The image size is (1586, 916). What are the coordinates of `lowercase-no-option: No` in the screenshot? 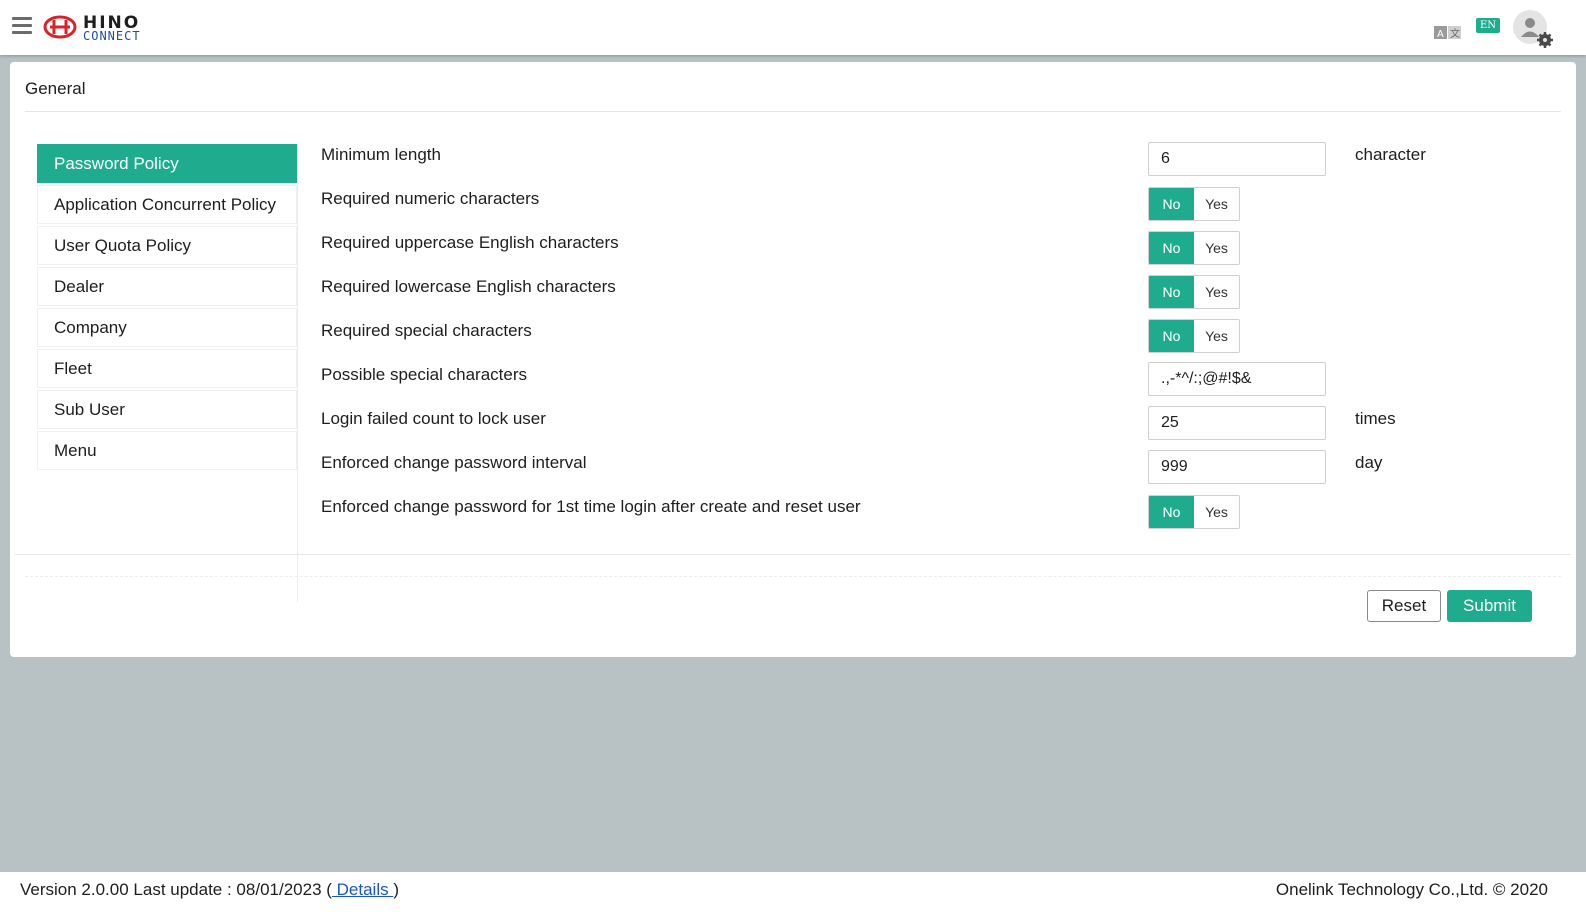 It's located at (1171, 292).